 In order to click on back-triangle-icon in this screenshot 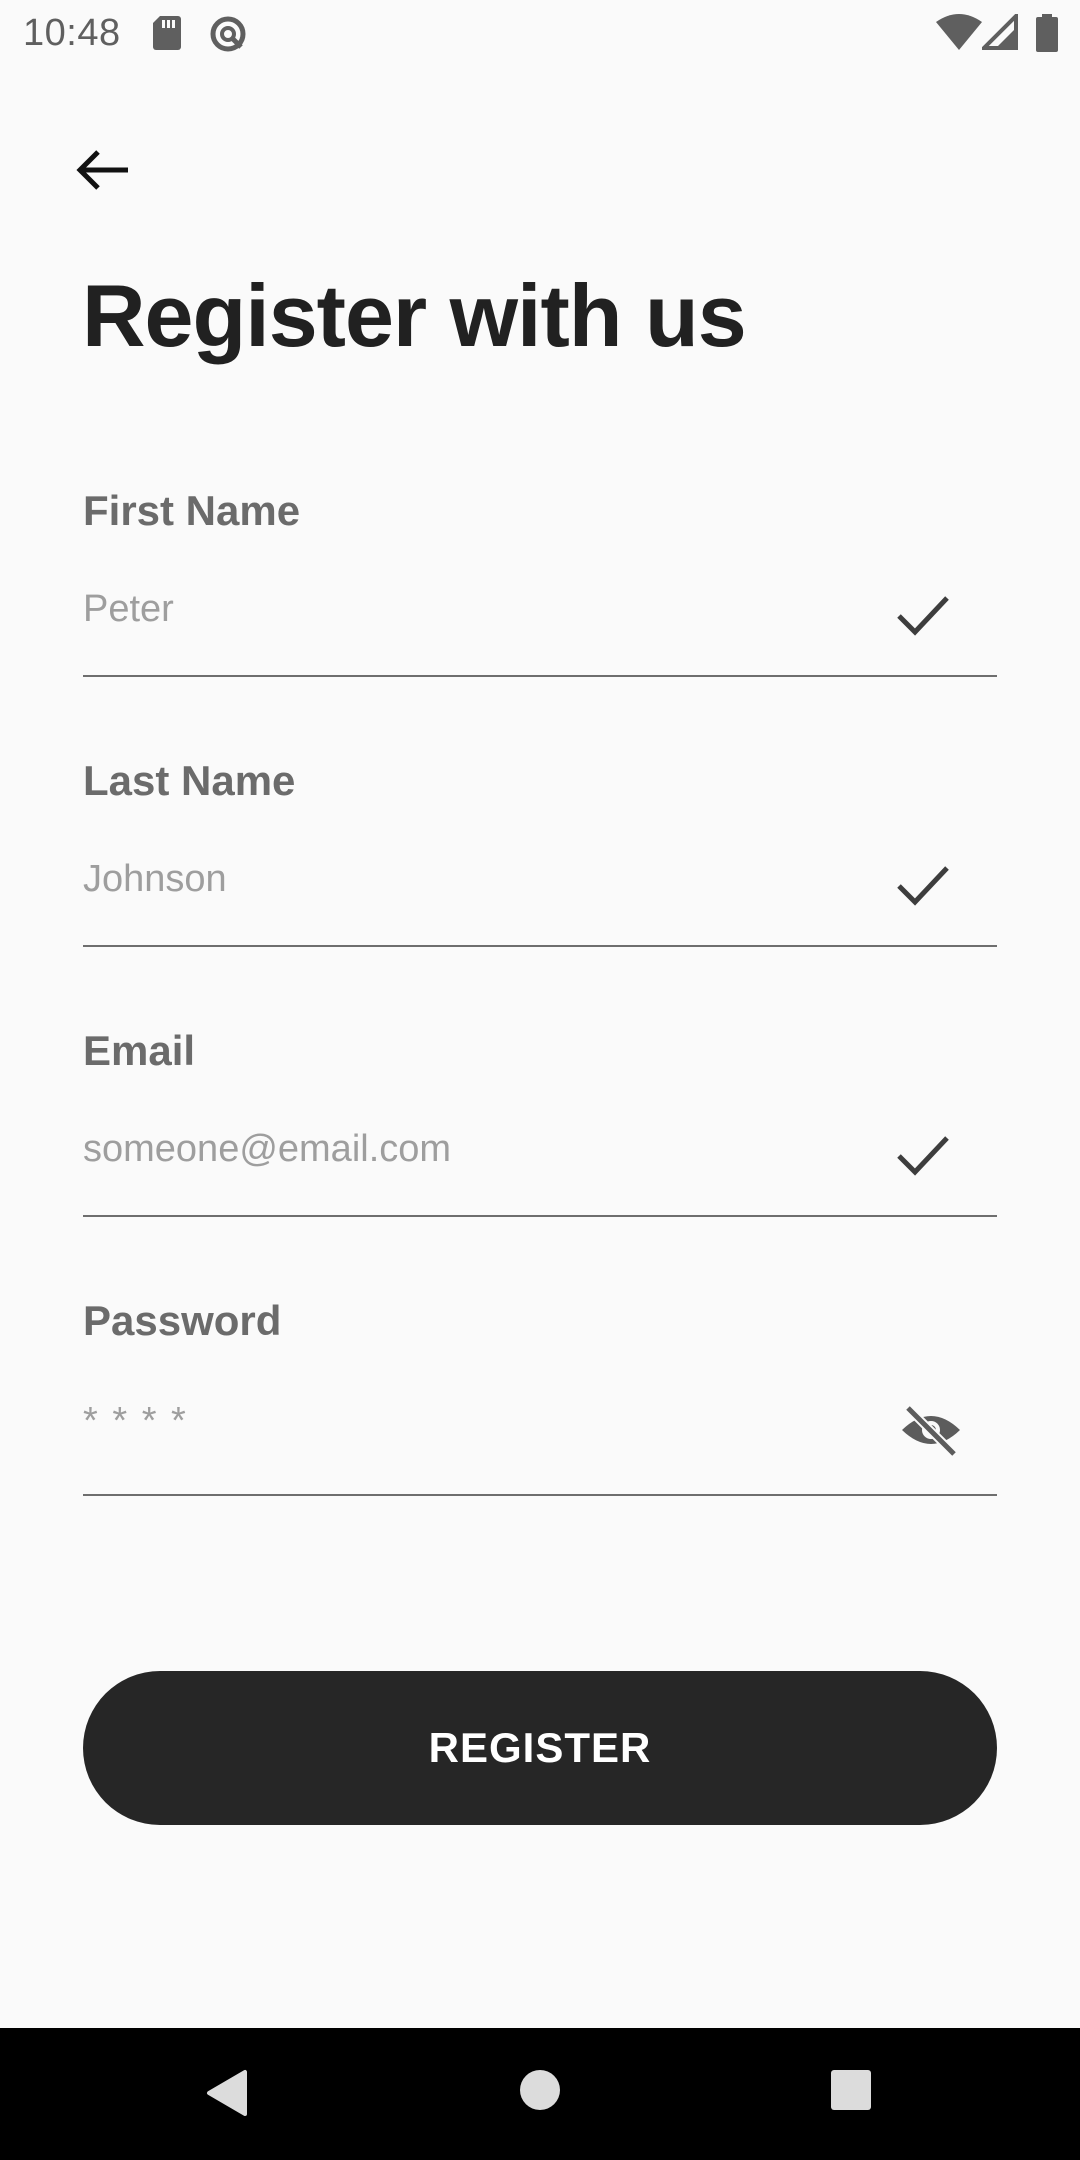, I will do `click(227, 2093)`.